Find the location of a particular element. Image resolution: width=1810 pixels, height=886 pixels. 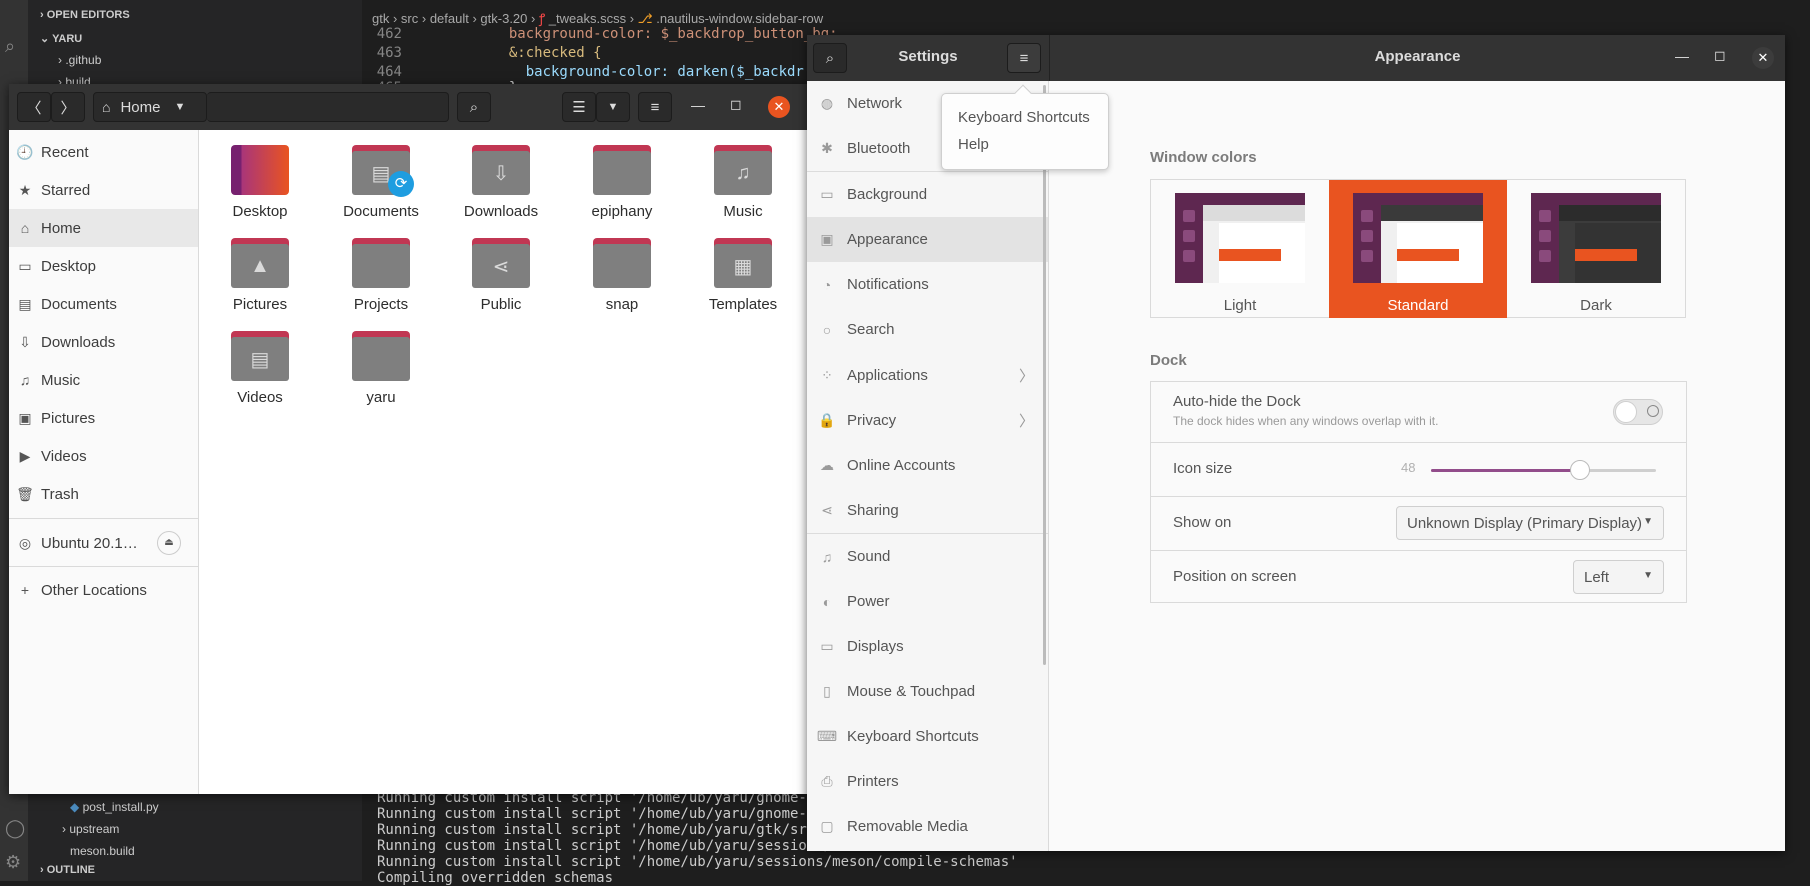

sidebar-item-sound: ♫ Sound is located at coordinates (927, 556).